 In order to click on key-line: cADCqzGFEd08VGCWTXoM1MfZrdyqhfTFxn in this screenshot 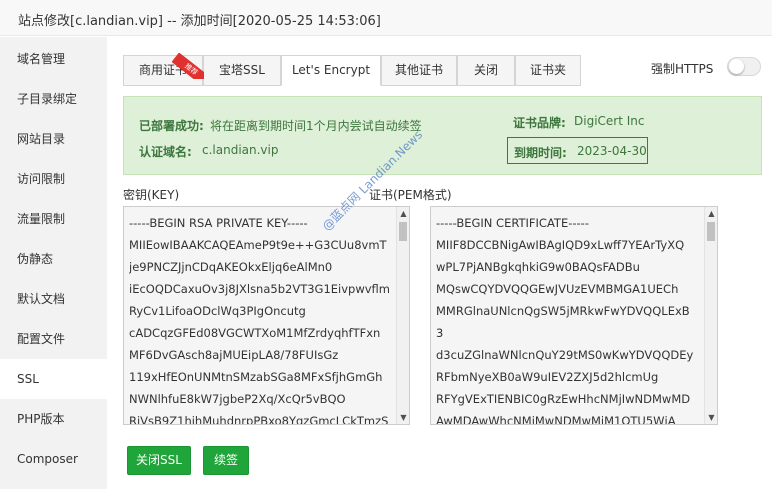, I will do `click(255, 333)`.